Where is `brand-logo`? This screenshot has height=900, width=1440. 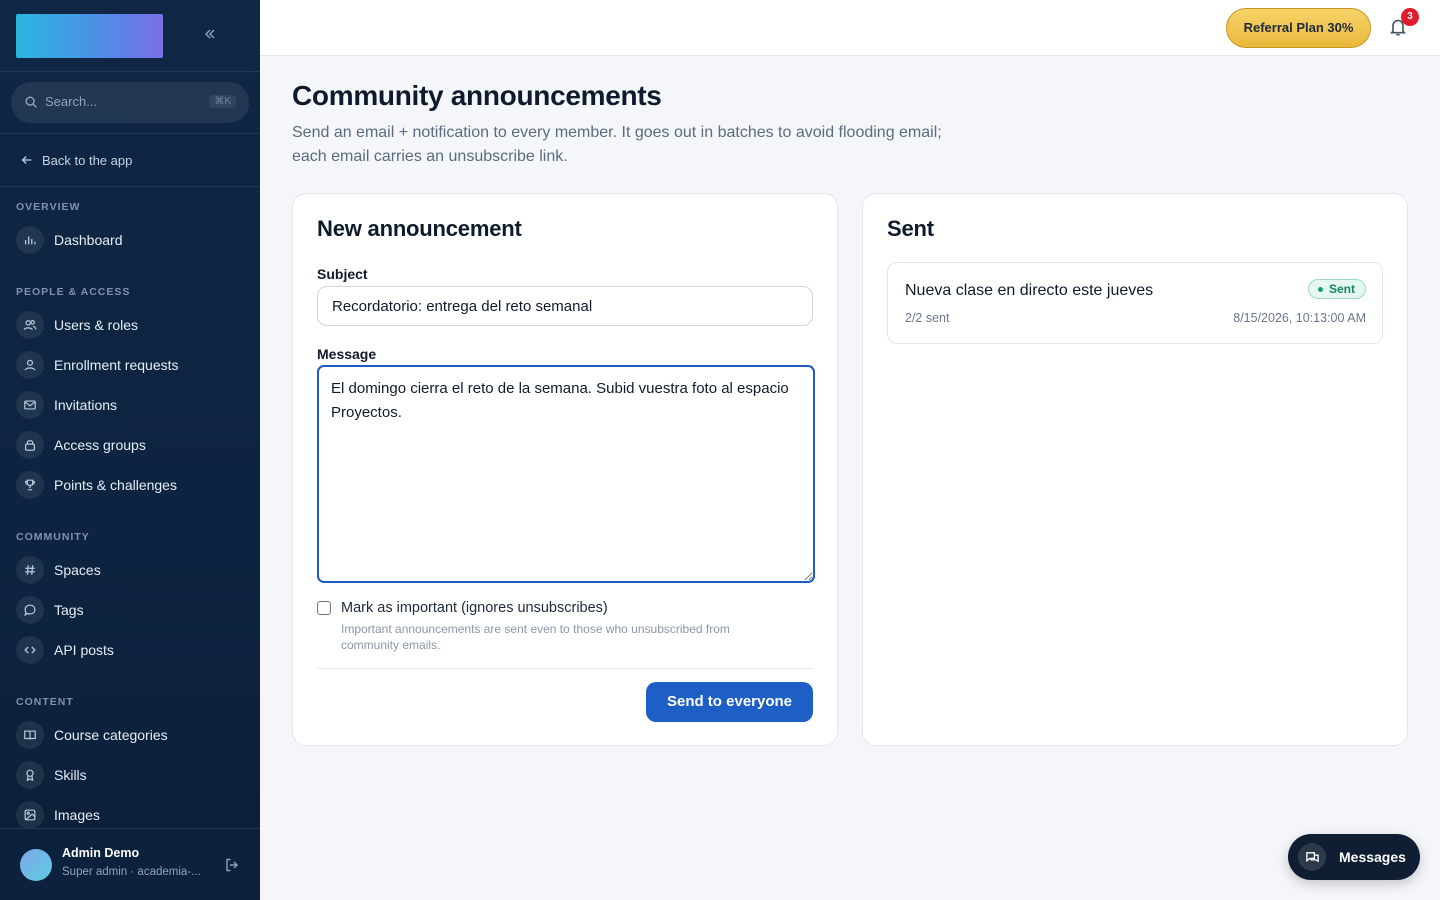 brand-logo is located at coordinates (89, 36).